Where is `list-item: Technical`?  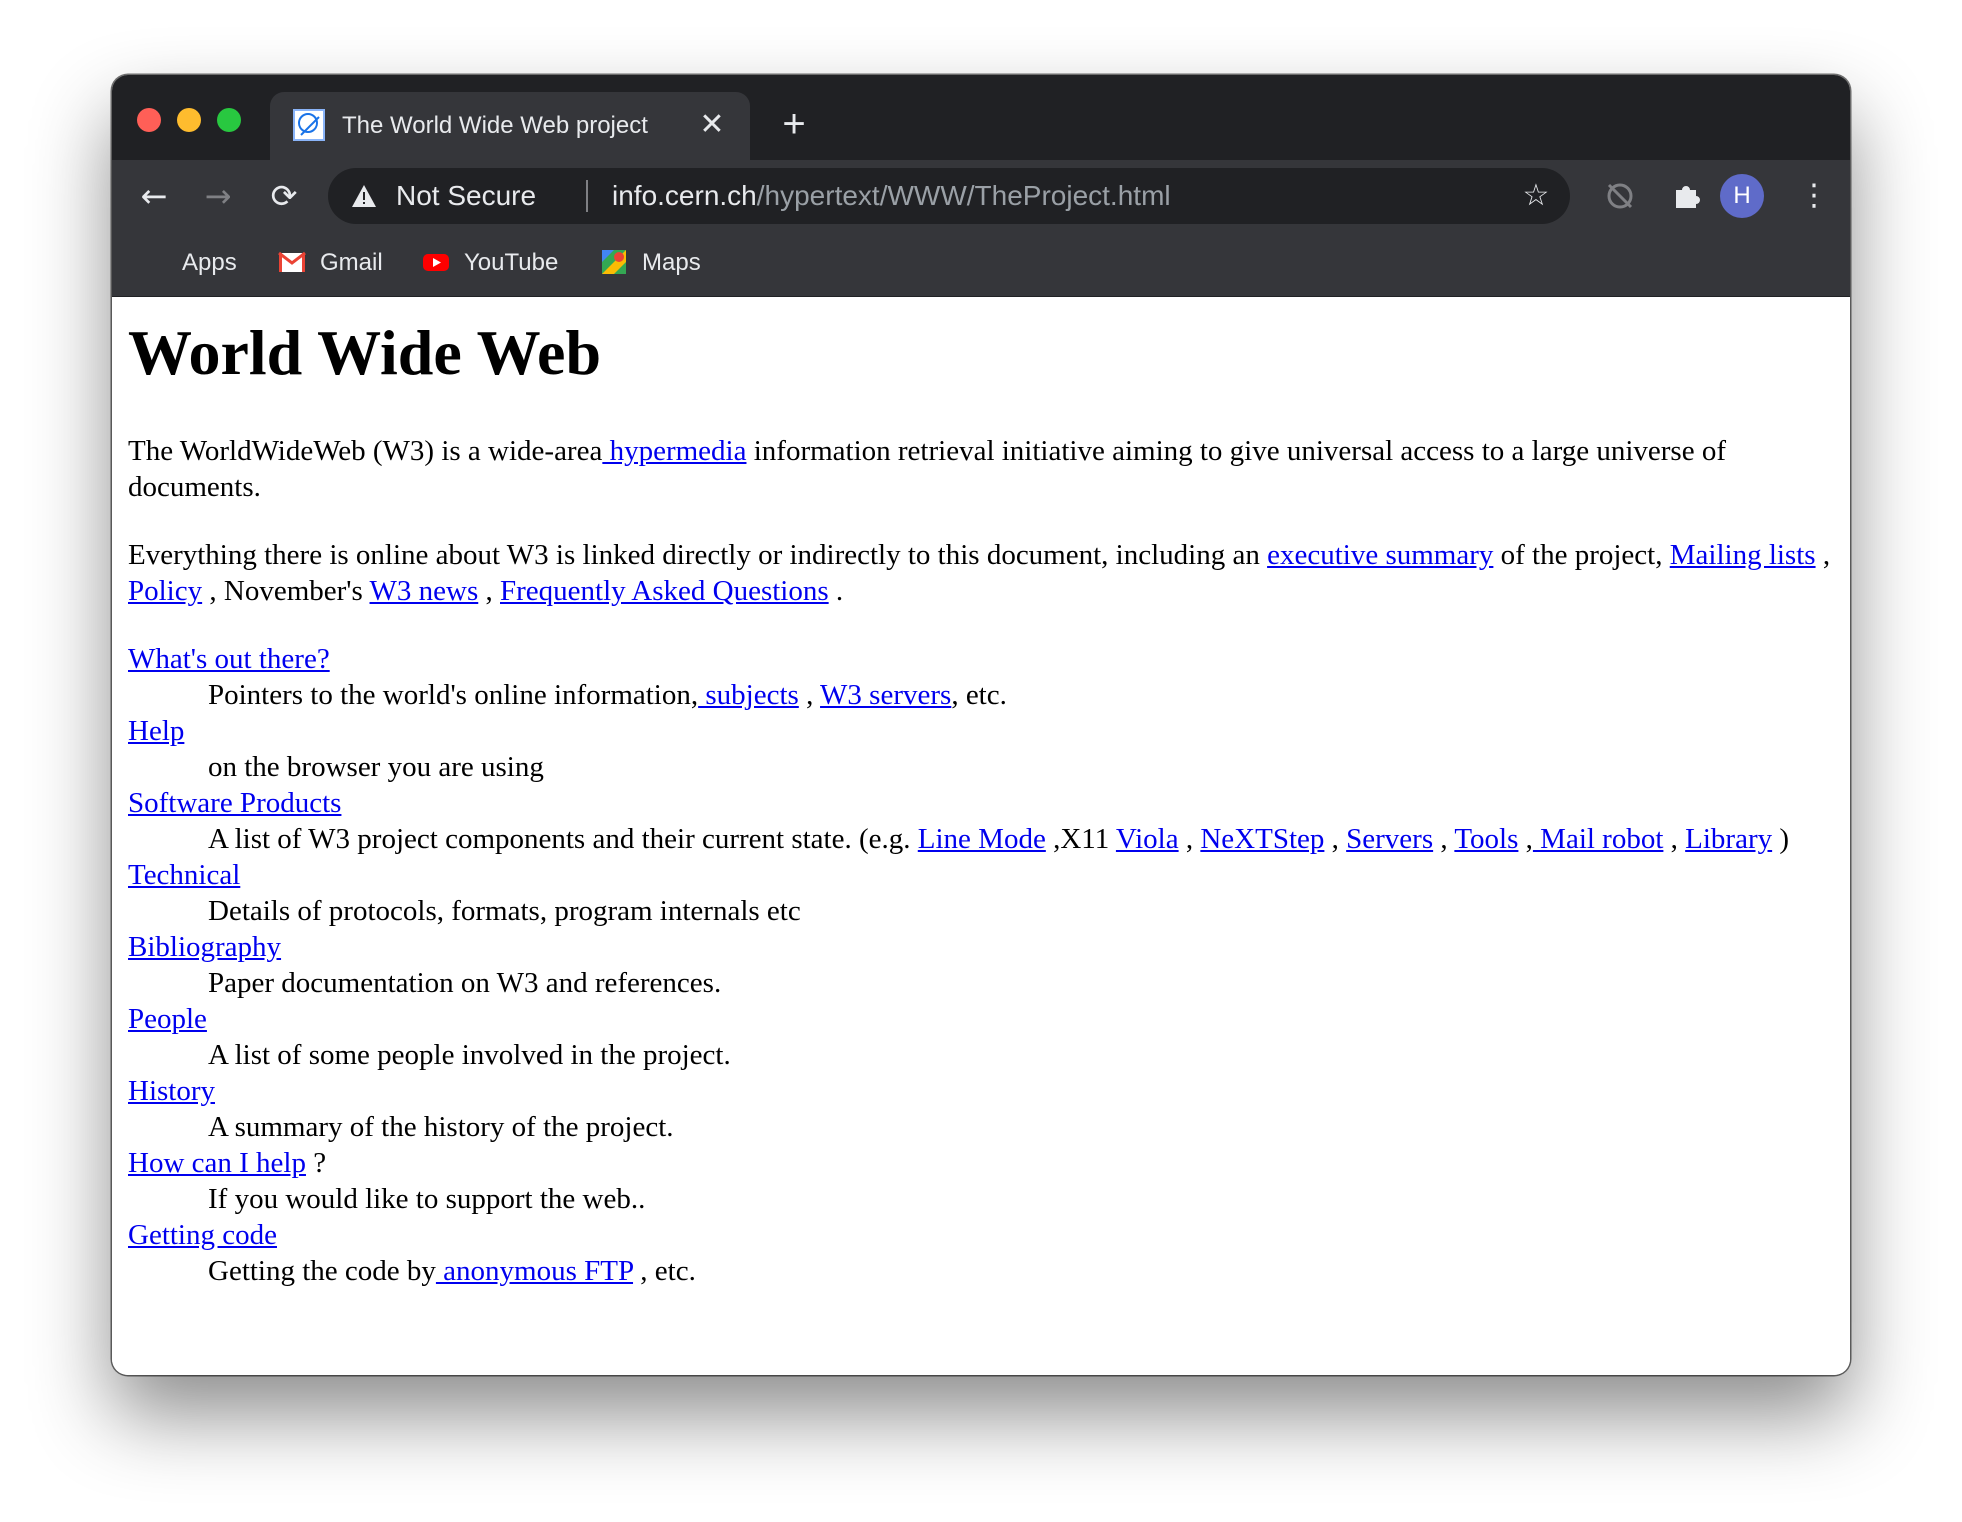
list-item: Technical is located at coordinates (981, 875).